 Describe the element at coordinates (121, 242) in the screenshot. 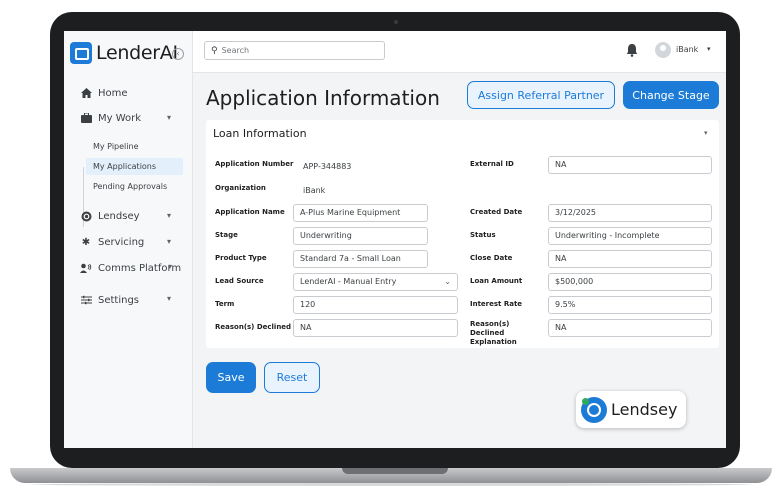

I see `sidebar-item-label: Servicing` at that location.